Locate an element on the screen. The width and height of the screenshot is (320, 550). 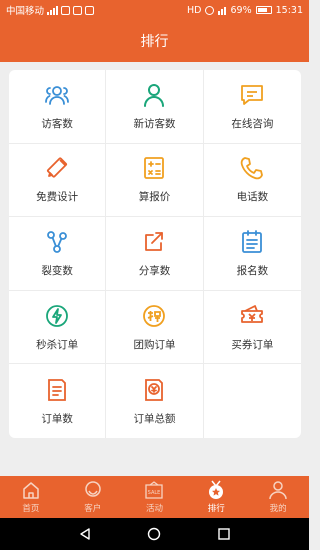
share-nodes-icon is located at coordinates (57, 242).